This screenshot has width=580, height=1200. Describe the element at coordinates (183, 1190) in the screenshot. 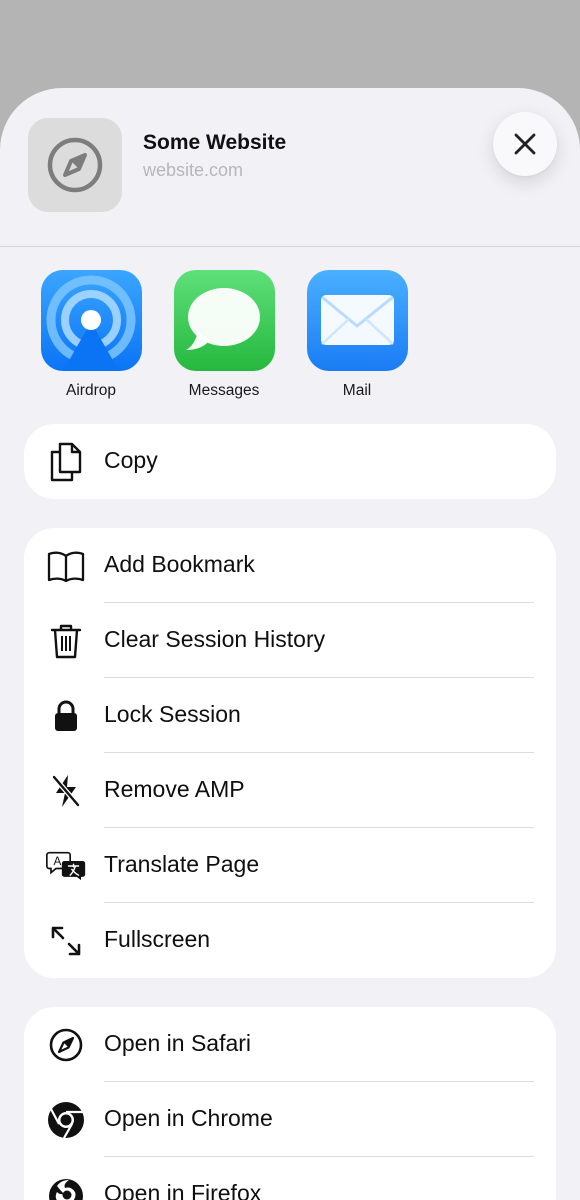

I see `action-label: Open in Firefox` at that location.